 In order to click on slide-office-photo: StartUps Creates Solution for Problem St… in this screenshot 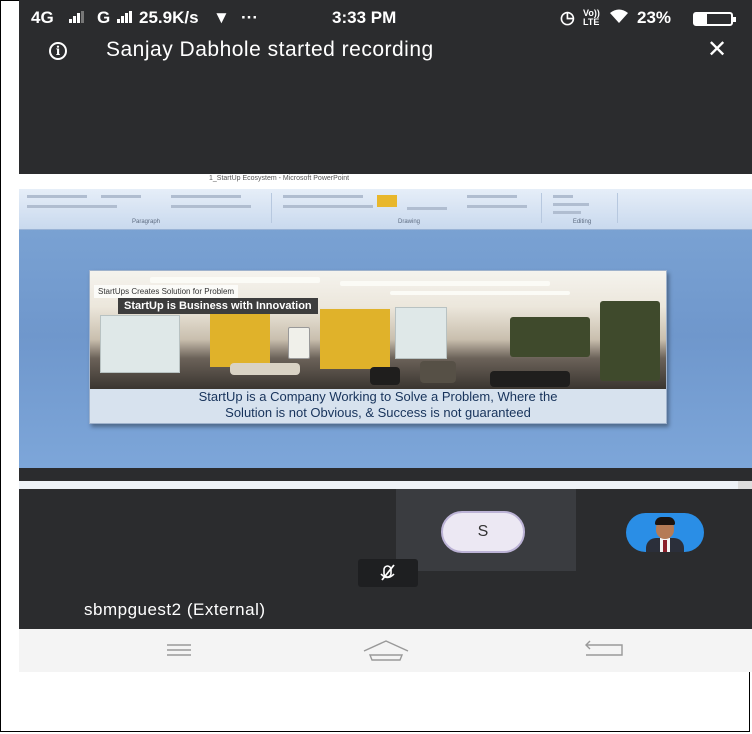, I will do `click(378, 330)`.